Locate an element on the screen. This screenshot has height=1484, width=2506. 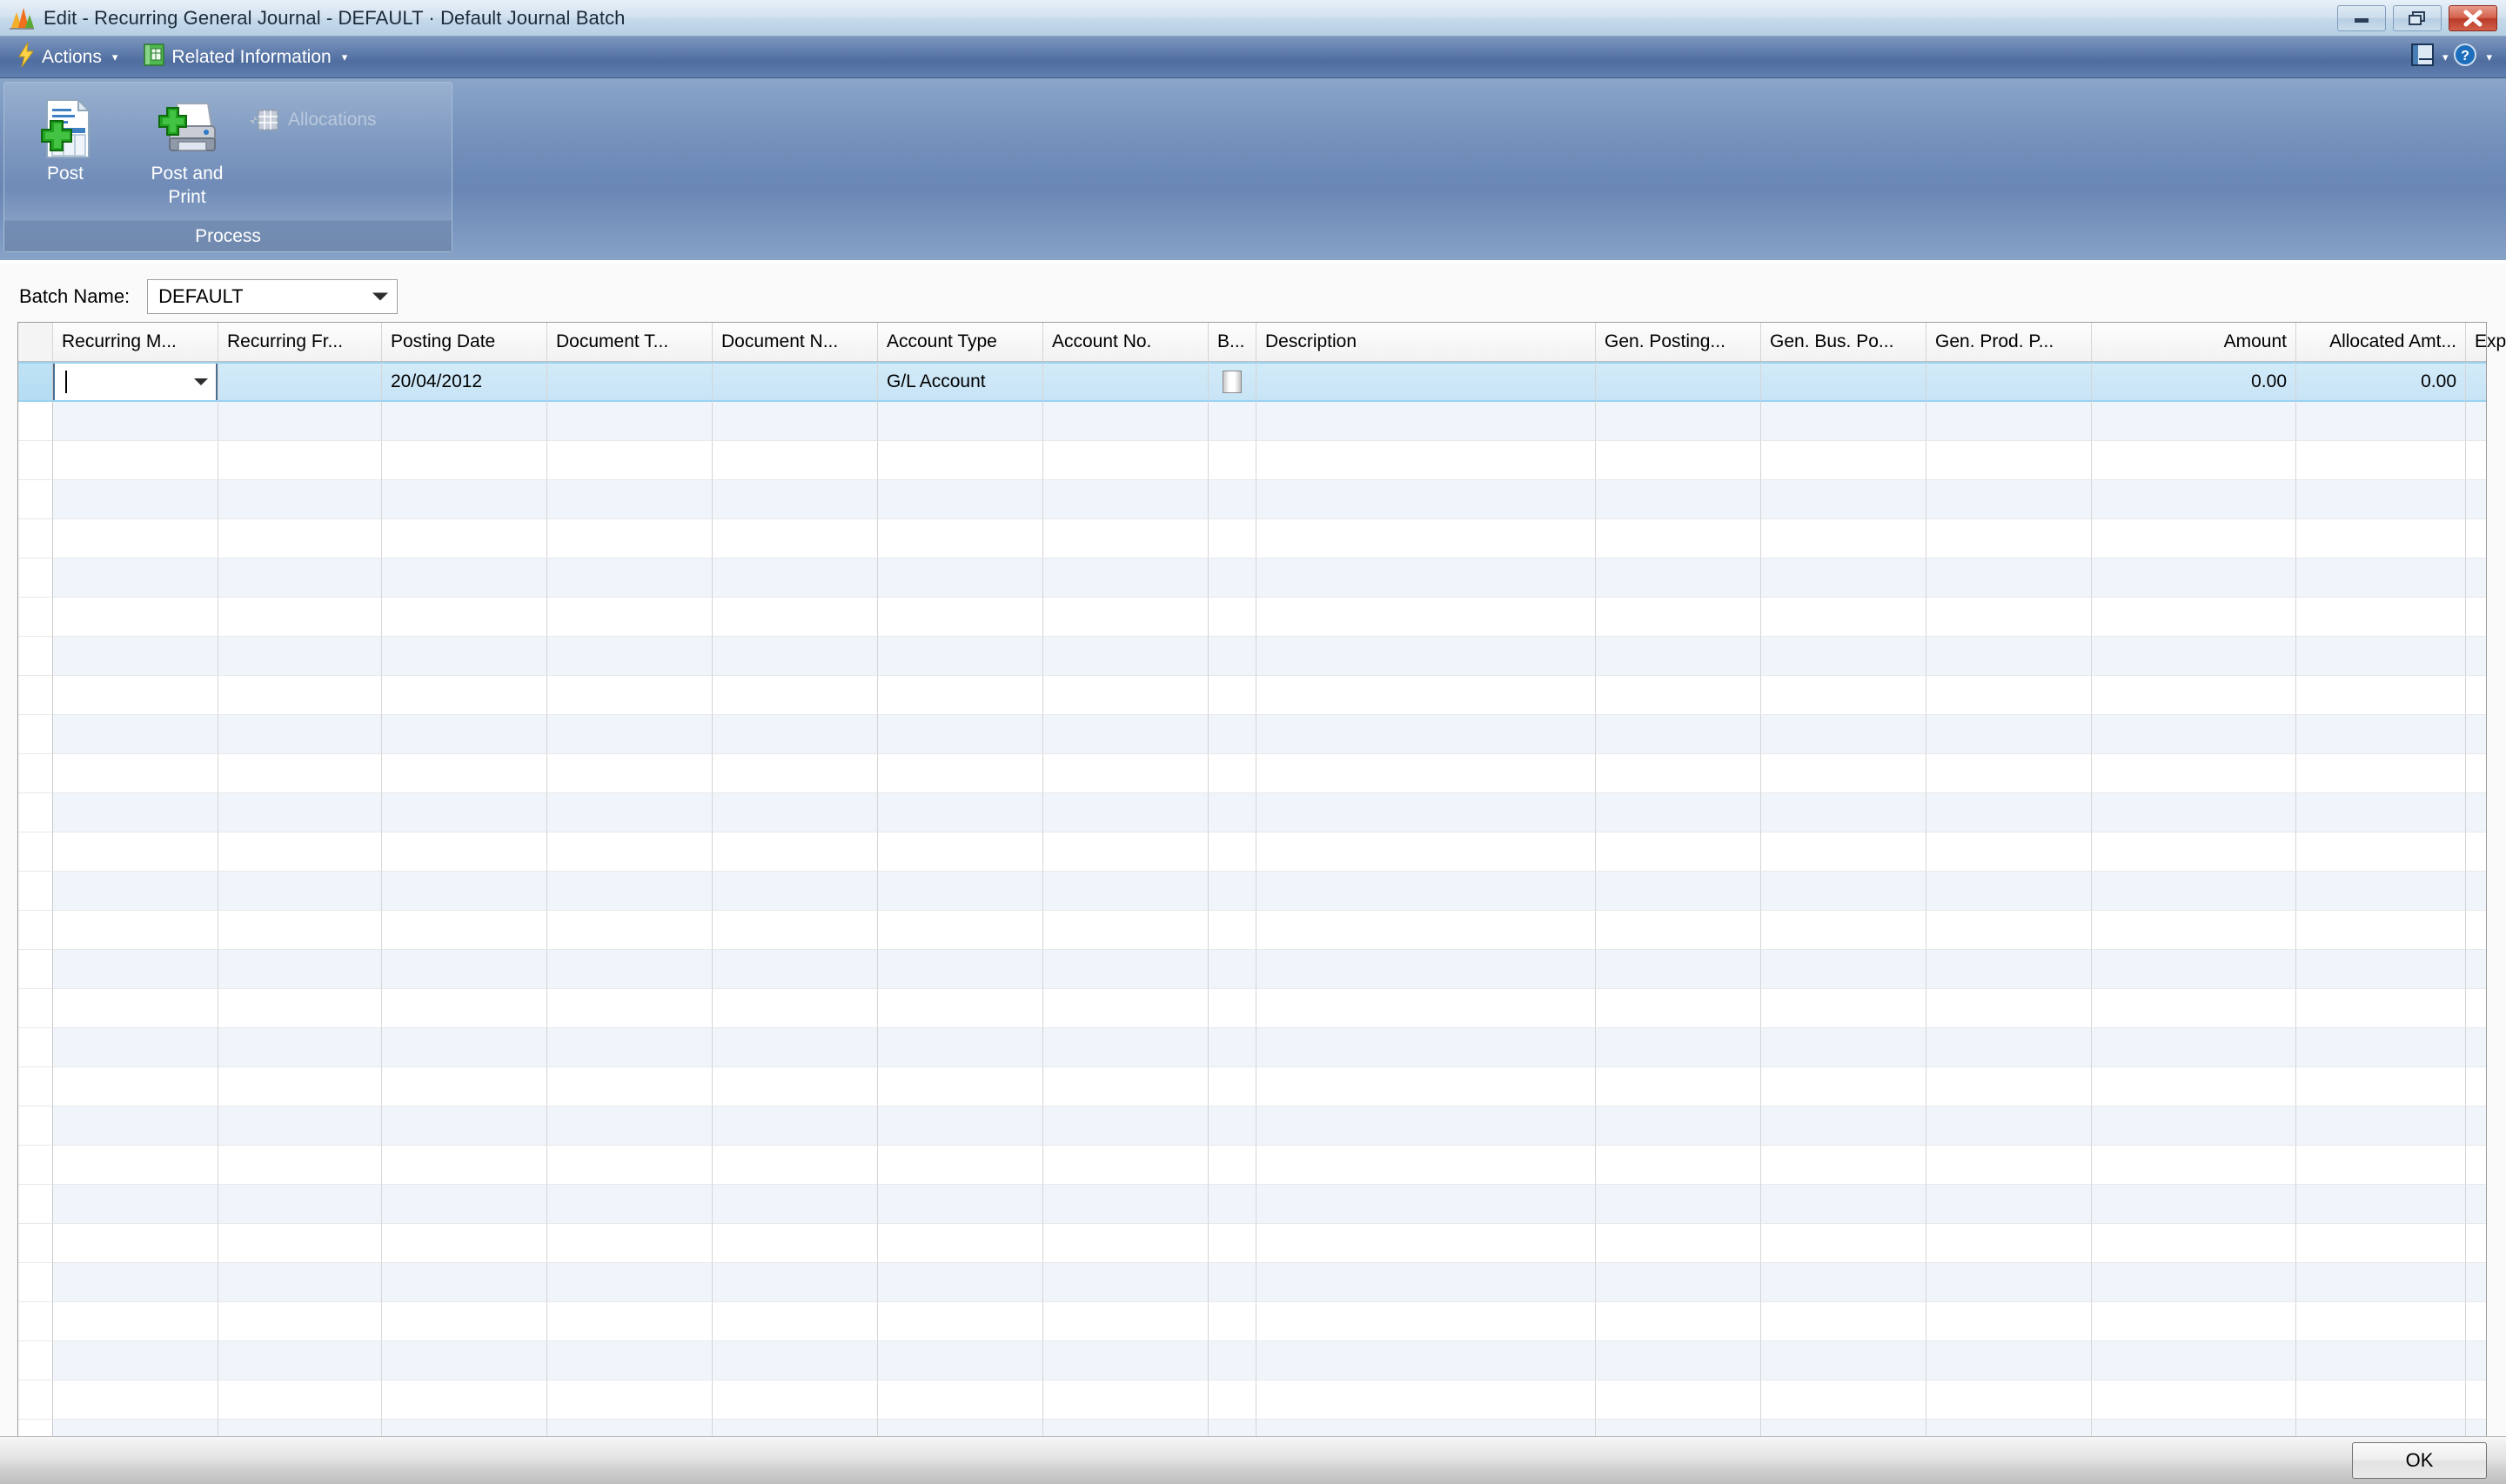
chevron-down-icon is located at coordinates (201, 381).